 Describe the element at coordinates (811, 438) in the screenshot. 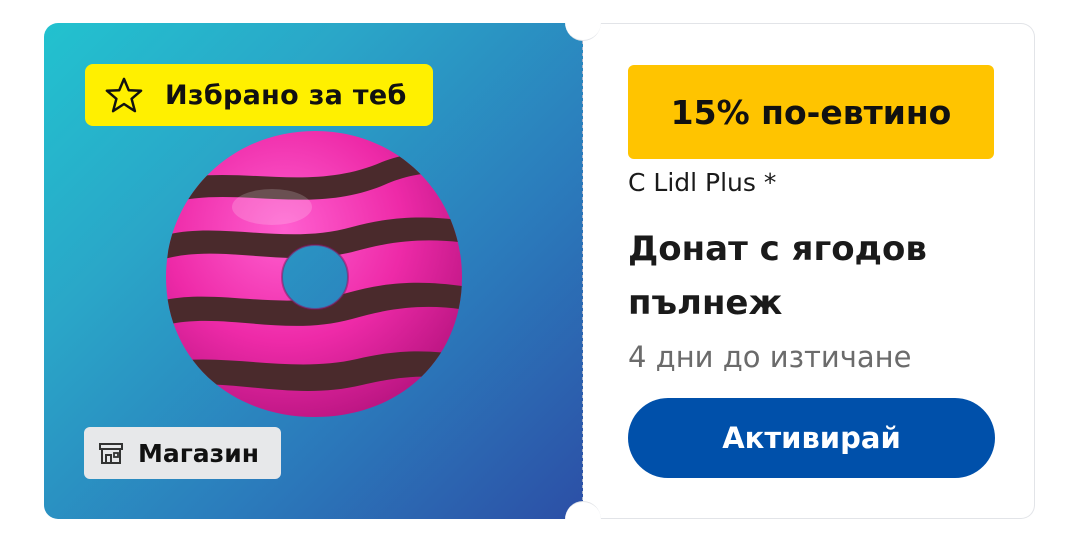

I see `activate-button: Активирай` at that location.